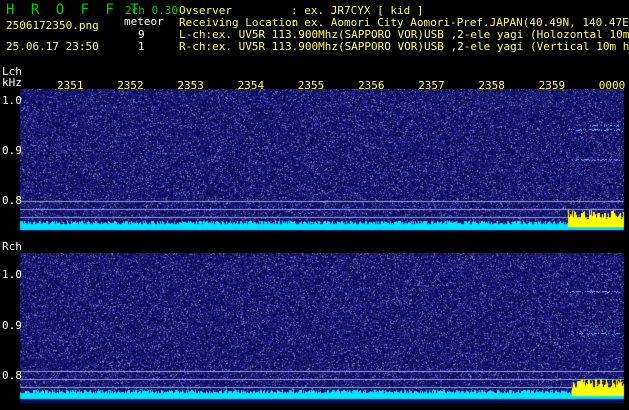 This screenshot has width=629, height=410. What do you see at coordinates (144, 21) in the screenshot?
I see `meteor-counter-label: meteor` at bounding box center [144, 21].